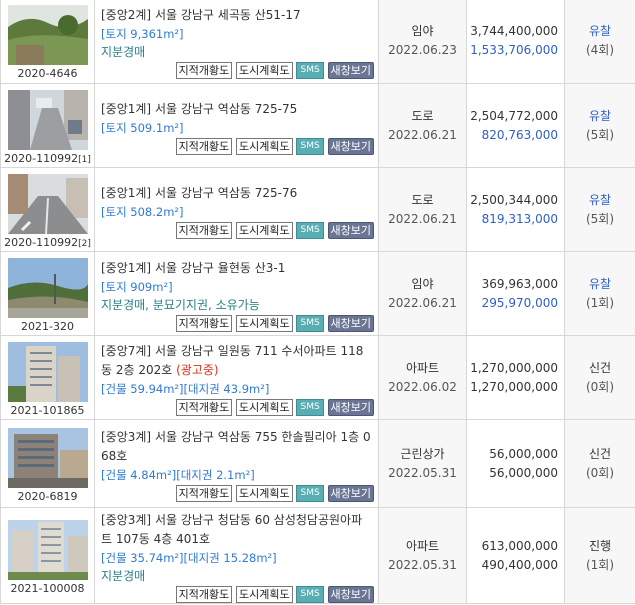 Image resolution: width=635 pixels, height=605 pixels. I want to click on auction-date: 2022.06.23, so click(422, 50).